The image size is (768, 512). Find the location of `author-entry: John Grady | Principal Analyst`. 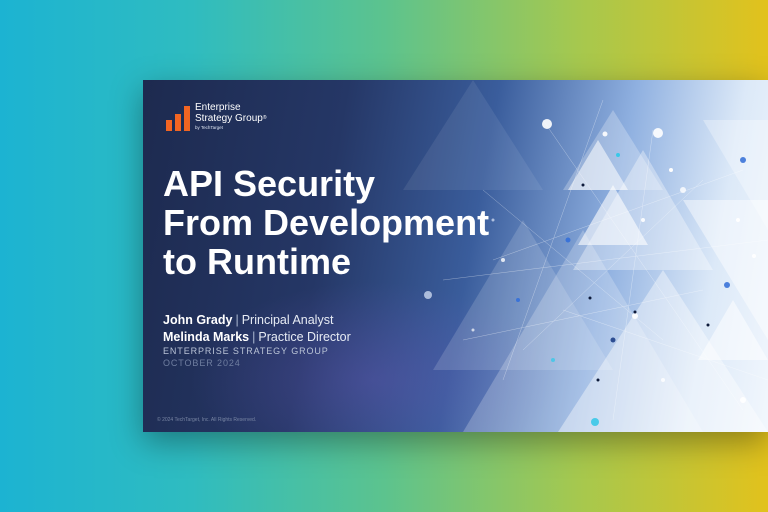

author-entry: John Grady | Principal Analyst is located at coordinates (257, 320).